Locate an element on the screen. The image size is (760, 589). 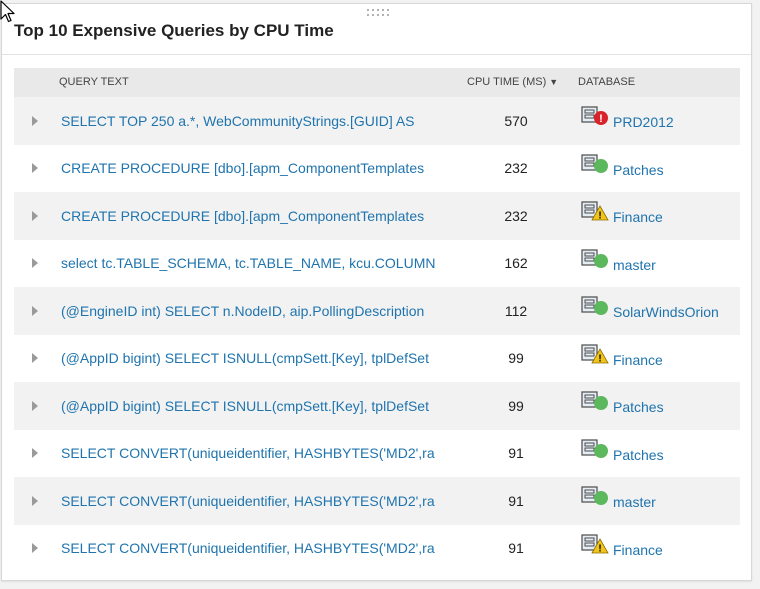
widget-title: Top 10 Expensive Queries by CPU Time is located at coordinates (174, 30).